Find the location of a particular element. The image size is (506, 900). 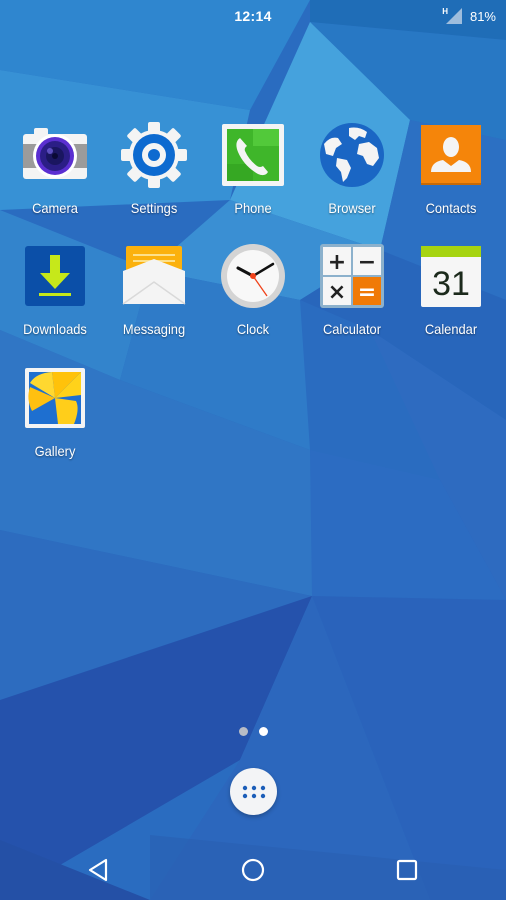

gear-icon is located at coordinates (154, 155).